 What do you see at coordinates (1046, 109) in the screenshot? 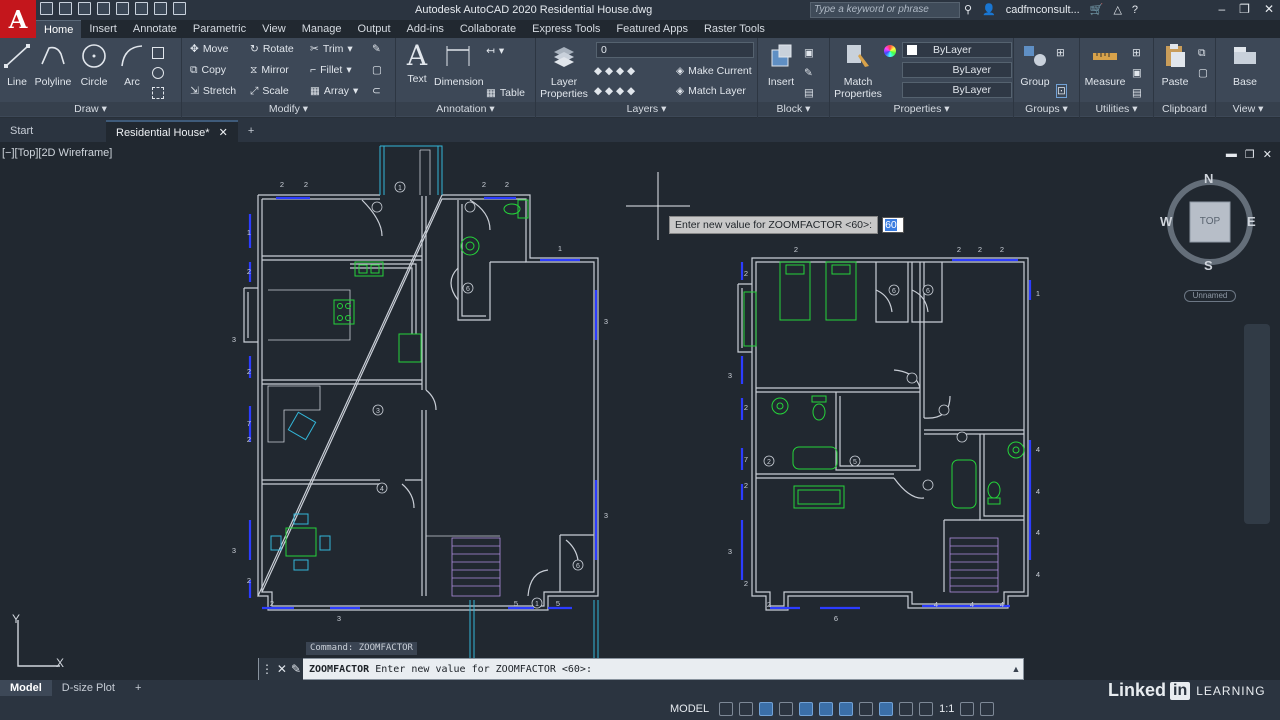
I see `groups-panel-title: Groups ▾` at bounding box center [1046, 109].